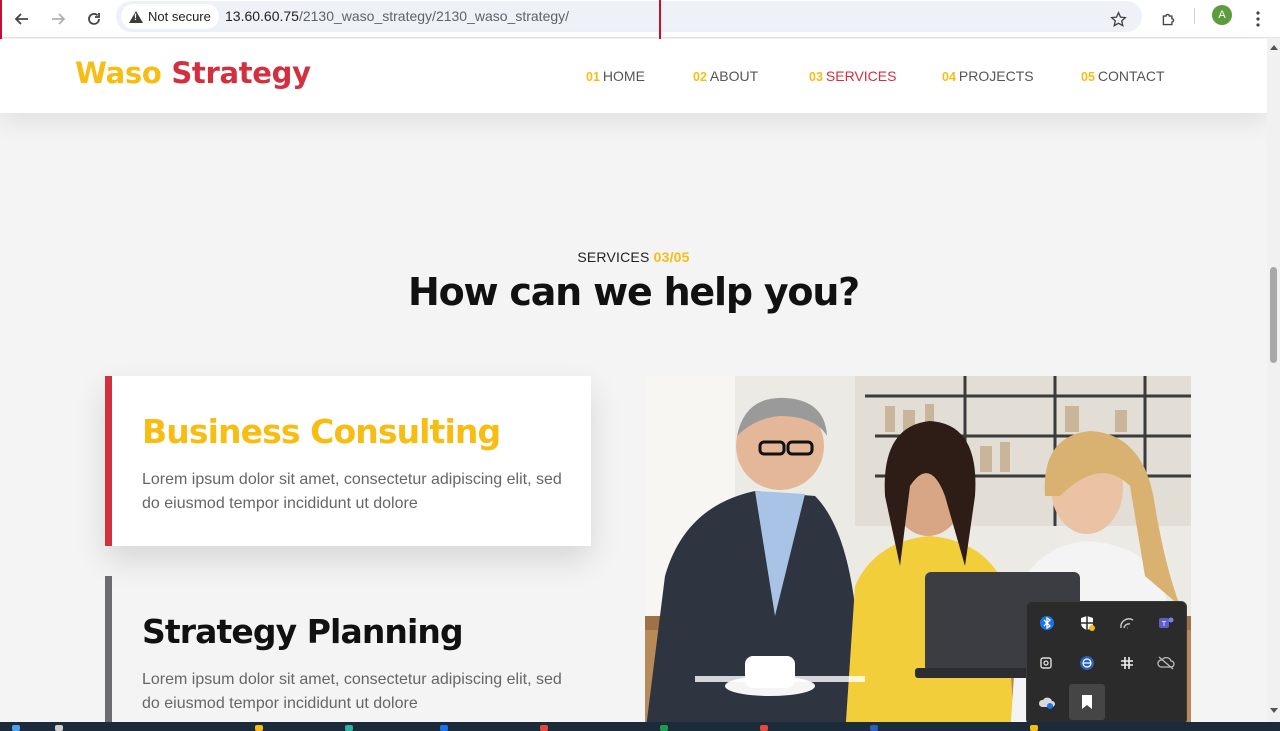  I want to click on service-title: Business Consulting, so click(321, 431).